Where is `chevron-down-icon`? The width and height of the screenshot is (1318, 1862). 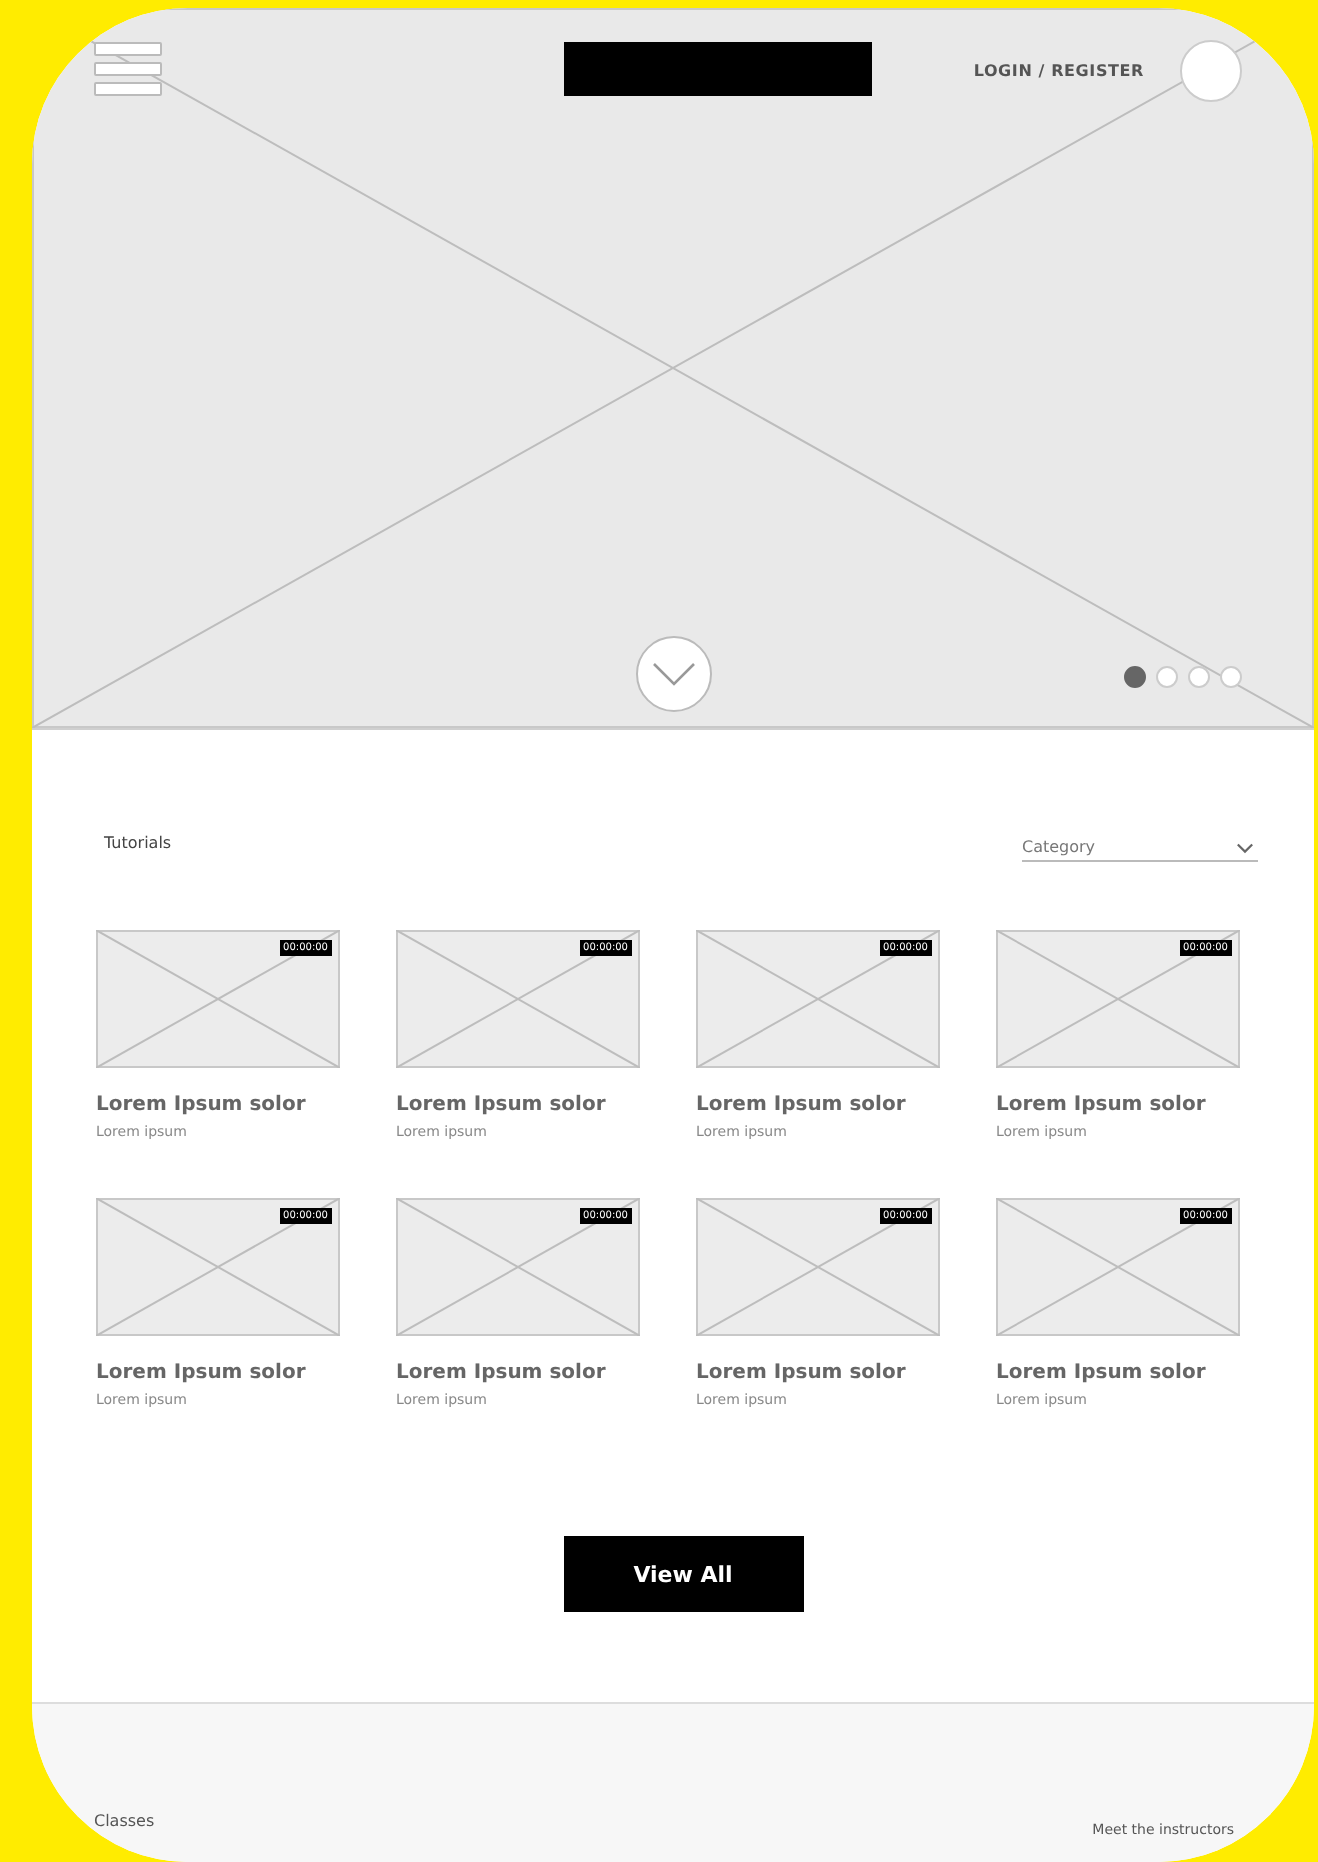 chevron-down-icon is located at coordinates (674, 674).